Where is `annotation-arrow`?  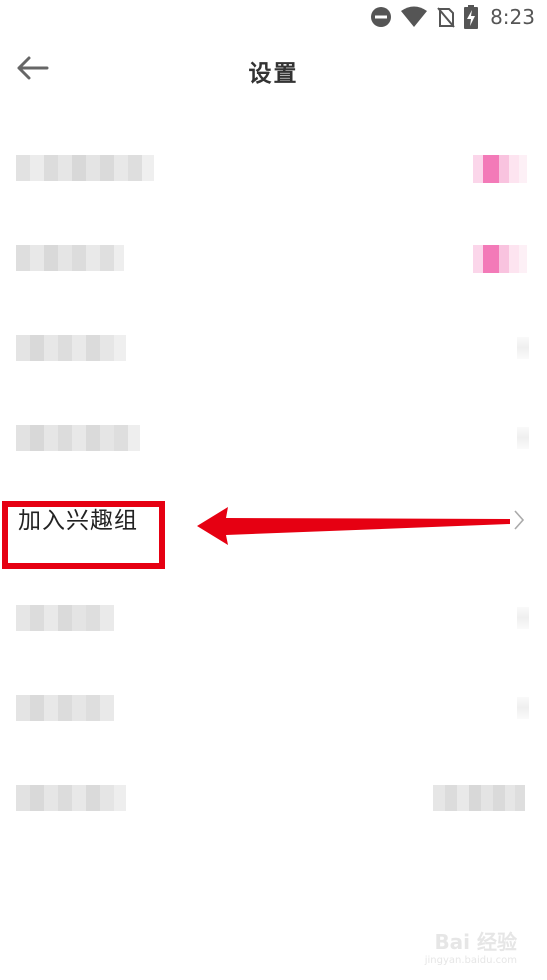 annotation-arrow is located at coordinates (353, 526).